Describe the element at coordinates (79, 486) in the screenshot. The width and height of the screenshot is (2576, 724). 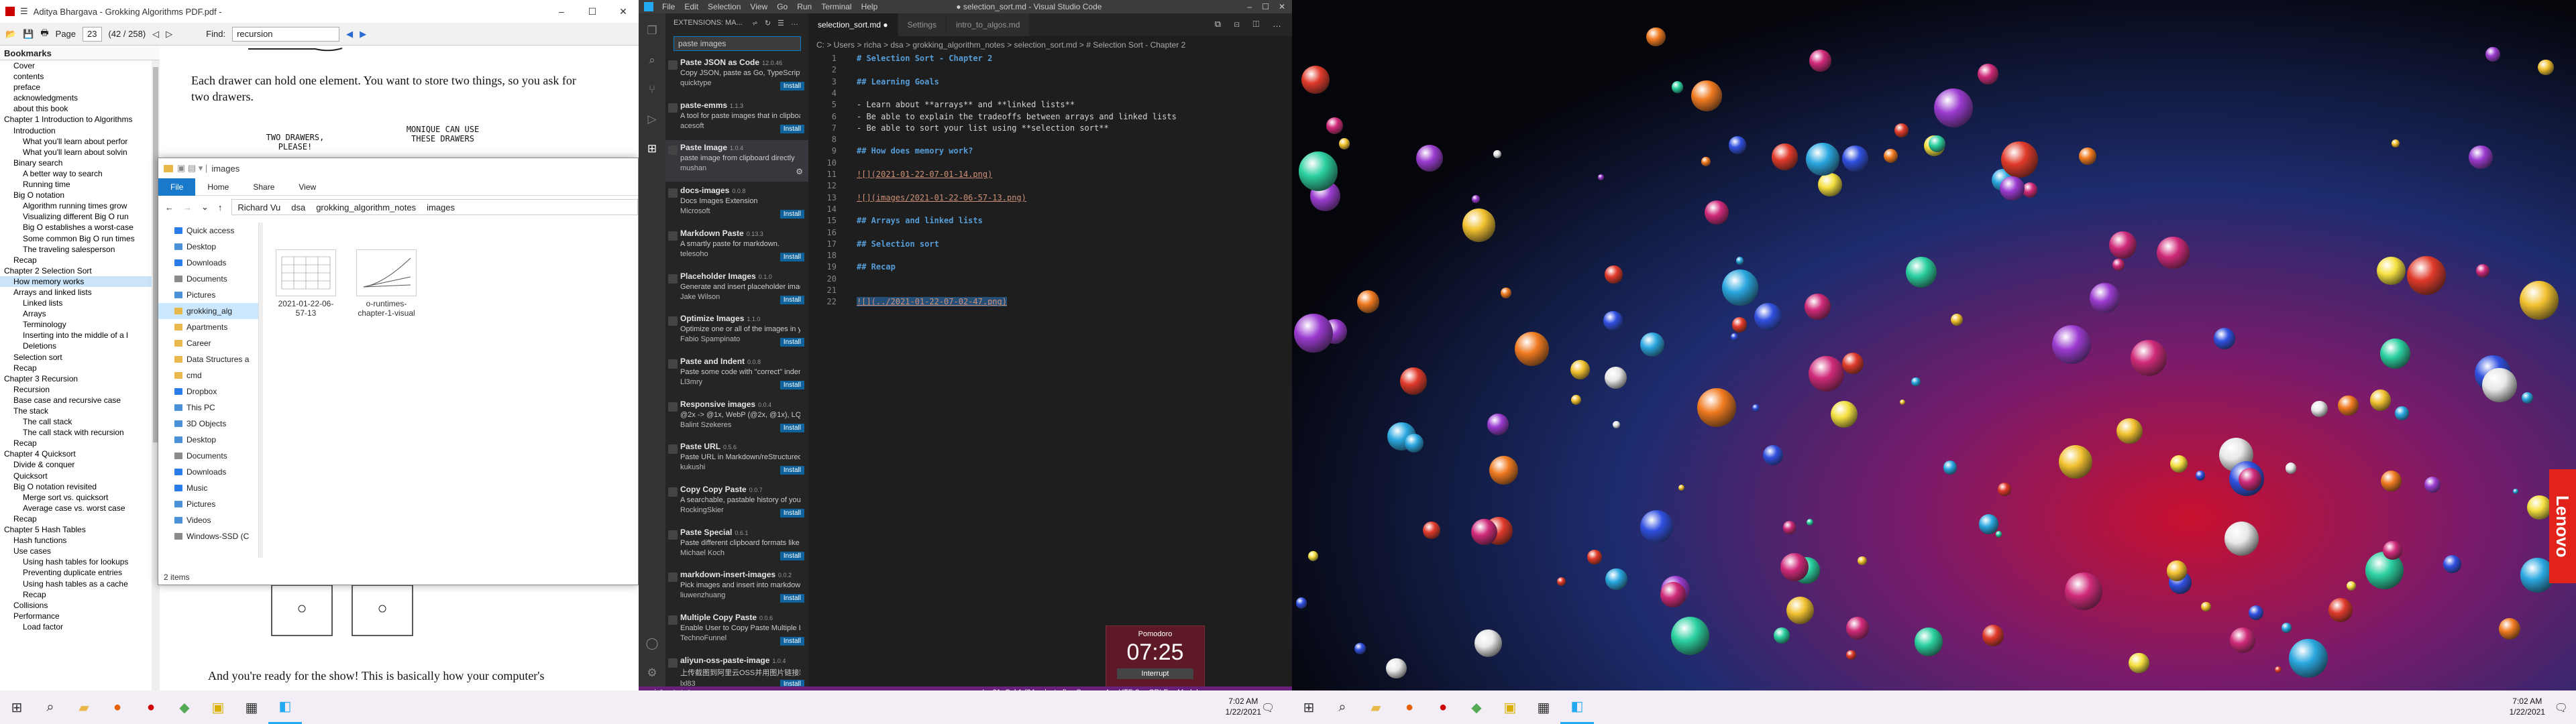
I see `bookmark-item: Big O notation revisited` at that location.